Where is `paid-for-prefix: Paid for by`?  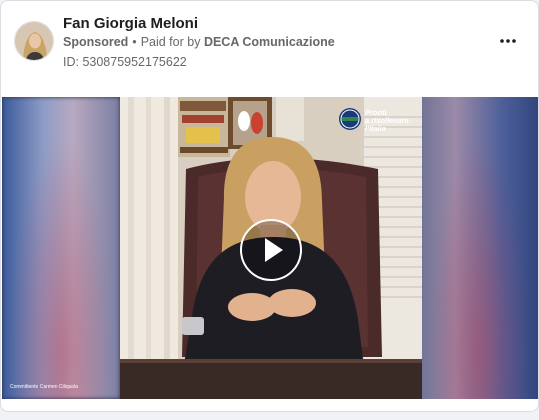 paid-for-prefix: Paid for by is located at coordinates (170, 42).